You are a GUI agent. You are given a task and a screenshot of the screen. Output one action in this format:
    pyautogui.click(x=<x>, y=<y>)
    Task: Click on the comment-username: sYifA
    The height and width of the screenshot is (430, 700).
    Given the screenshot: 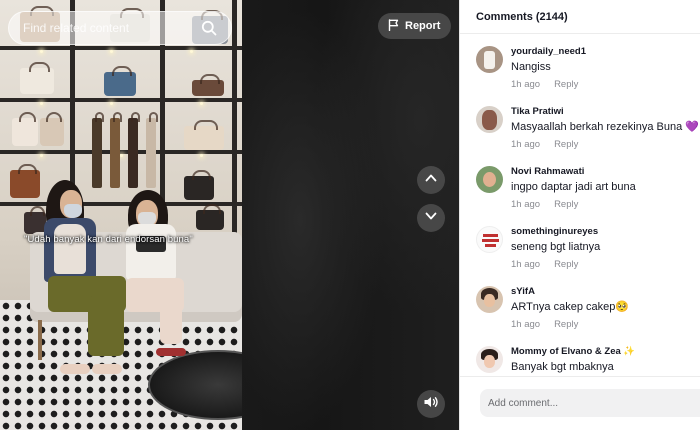 What is the action you would take?
    pyautogui.click(x=570, y=292)
    